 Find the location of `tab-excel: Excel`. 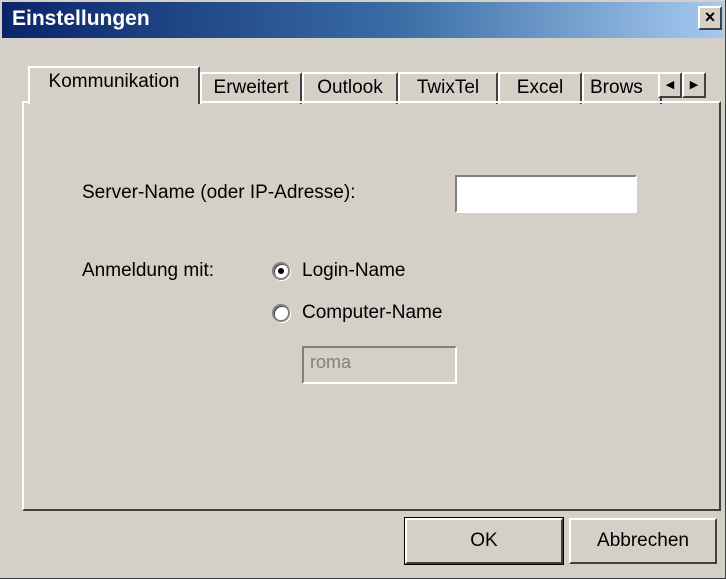

tab-excel: Excel is located at coordinates (540, 88).